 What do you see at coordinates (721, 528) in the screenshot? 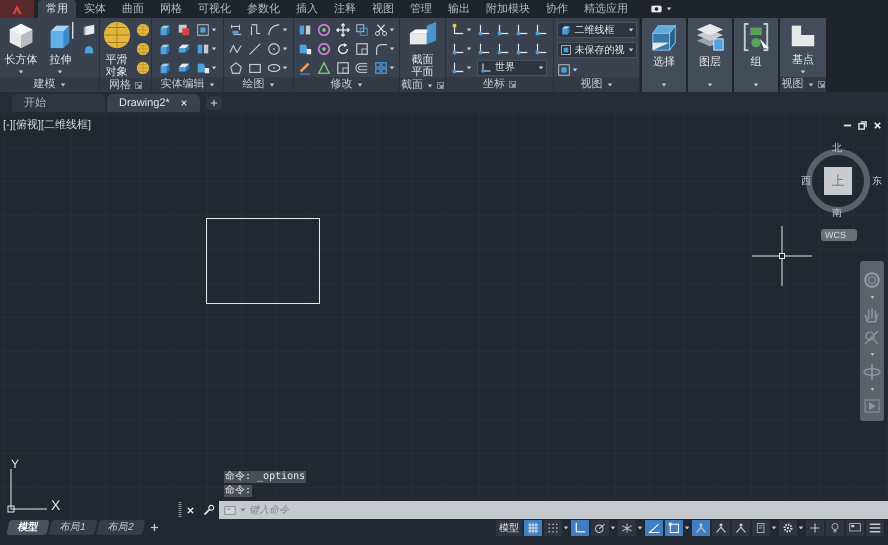
I see `person-icon` at bounding box center [721, 528].